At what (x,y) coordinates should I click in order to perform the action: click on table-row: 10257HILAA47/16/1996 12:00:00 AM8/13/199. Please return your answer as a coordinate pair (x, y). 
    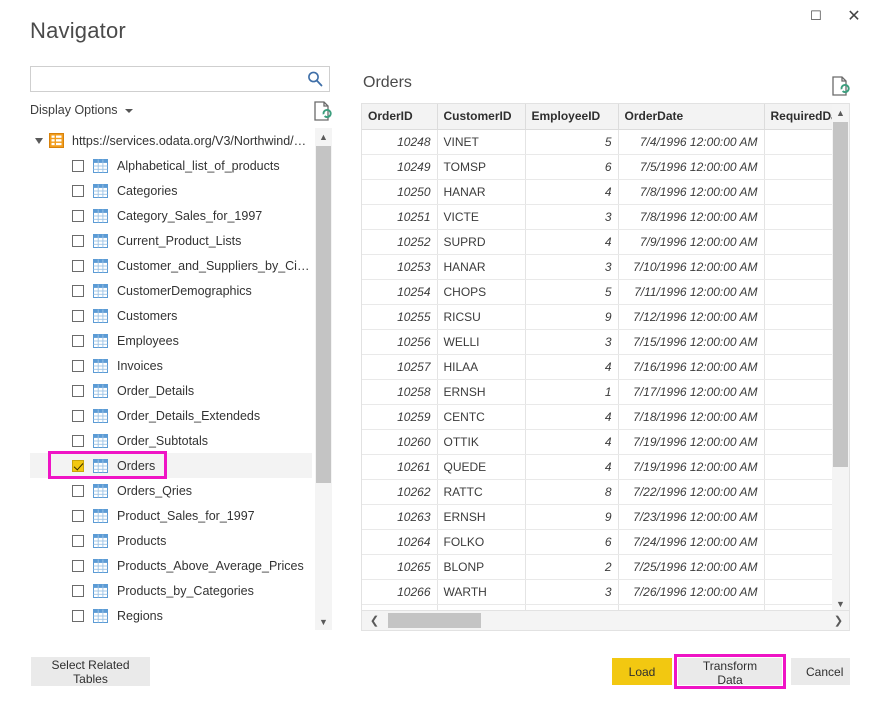
    Looking at the image, I should click on (605, 367).